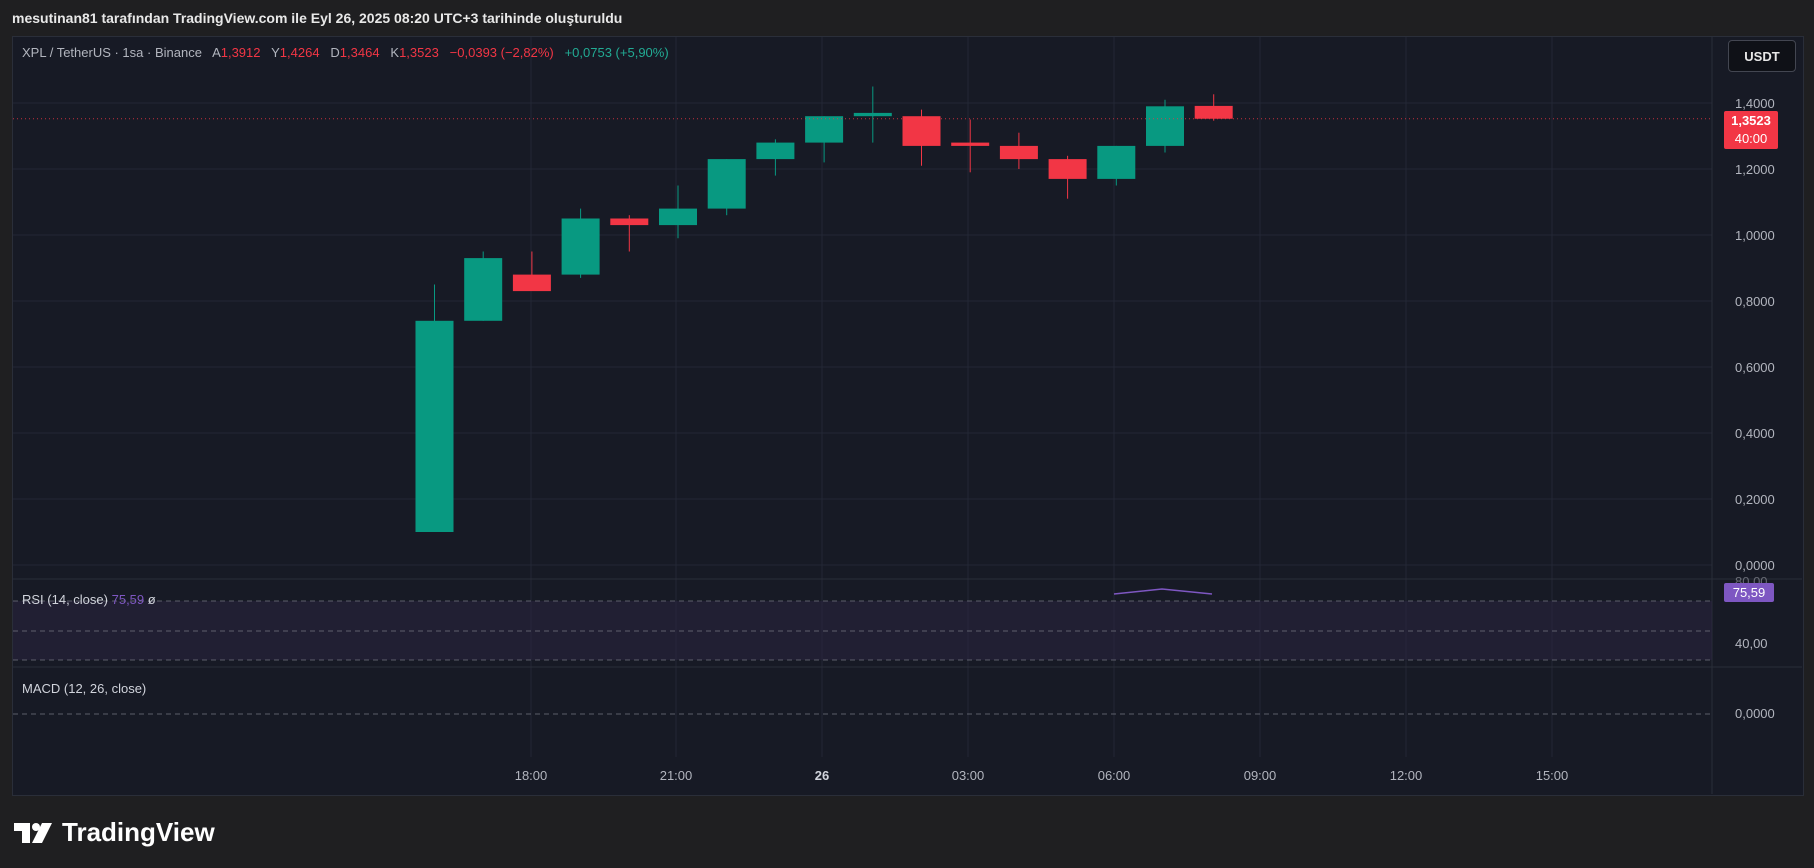 The width and height of the screenshot is (1814, 868). I want to click on rsi-badge-text: 75,59, so click(1749, 592).